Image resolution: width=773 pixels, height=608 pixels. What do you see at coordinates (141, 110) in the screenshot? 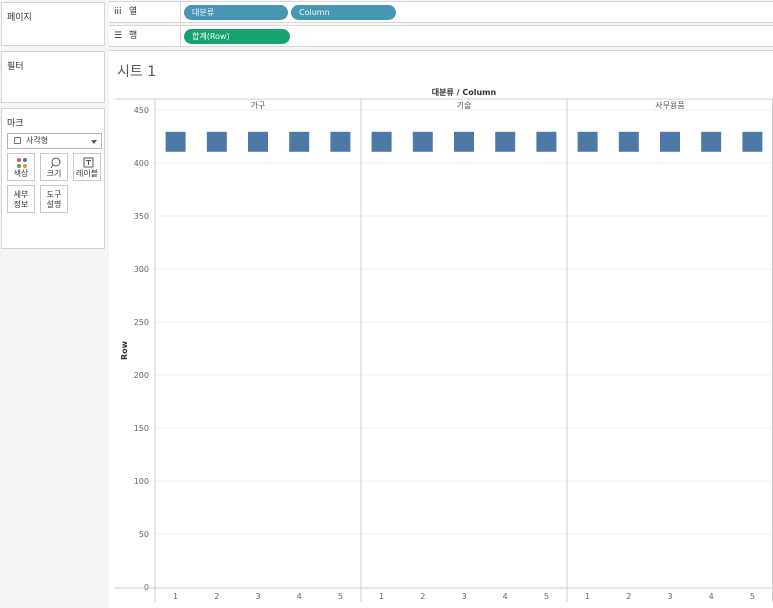
I see `y-tick-label: 450` at bounding box center [141, 110].